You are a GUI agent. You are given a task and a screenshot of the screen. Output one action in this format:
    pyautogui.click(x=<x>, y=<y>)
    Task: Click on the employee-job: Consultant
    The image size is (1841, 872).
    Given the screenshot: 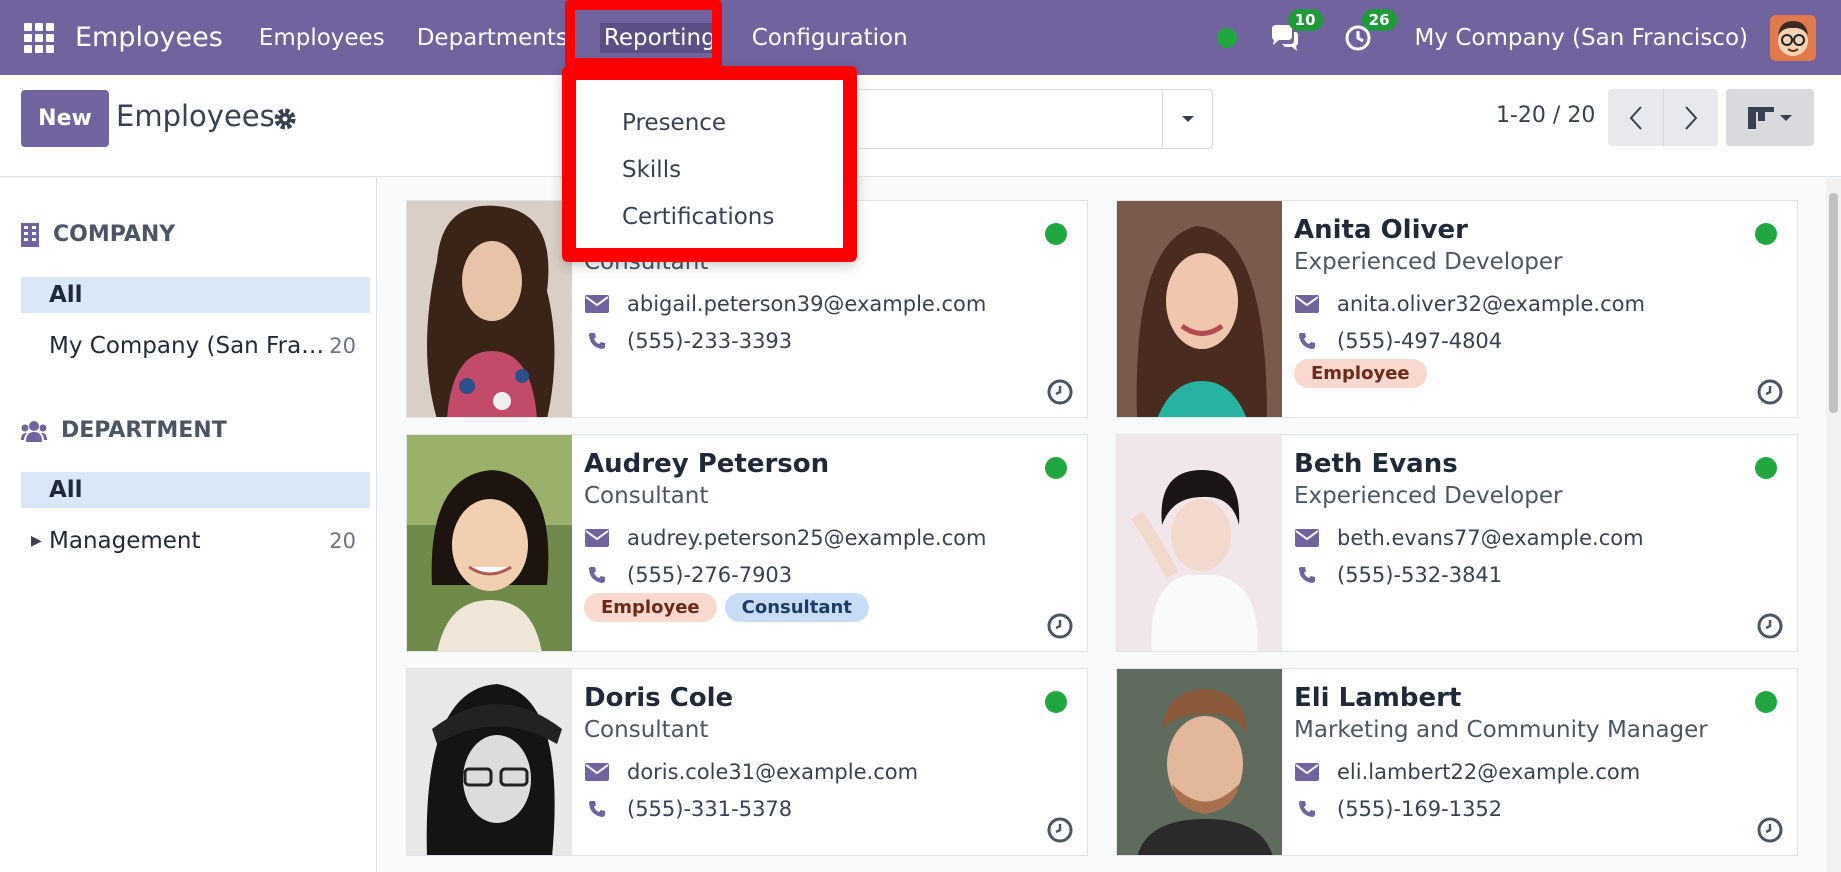 What is the action you would take?
    pyautogui.click(x=646, y=730)
    